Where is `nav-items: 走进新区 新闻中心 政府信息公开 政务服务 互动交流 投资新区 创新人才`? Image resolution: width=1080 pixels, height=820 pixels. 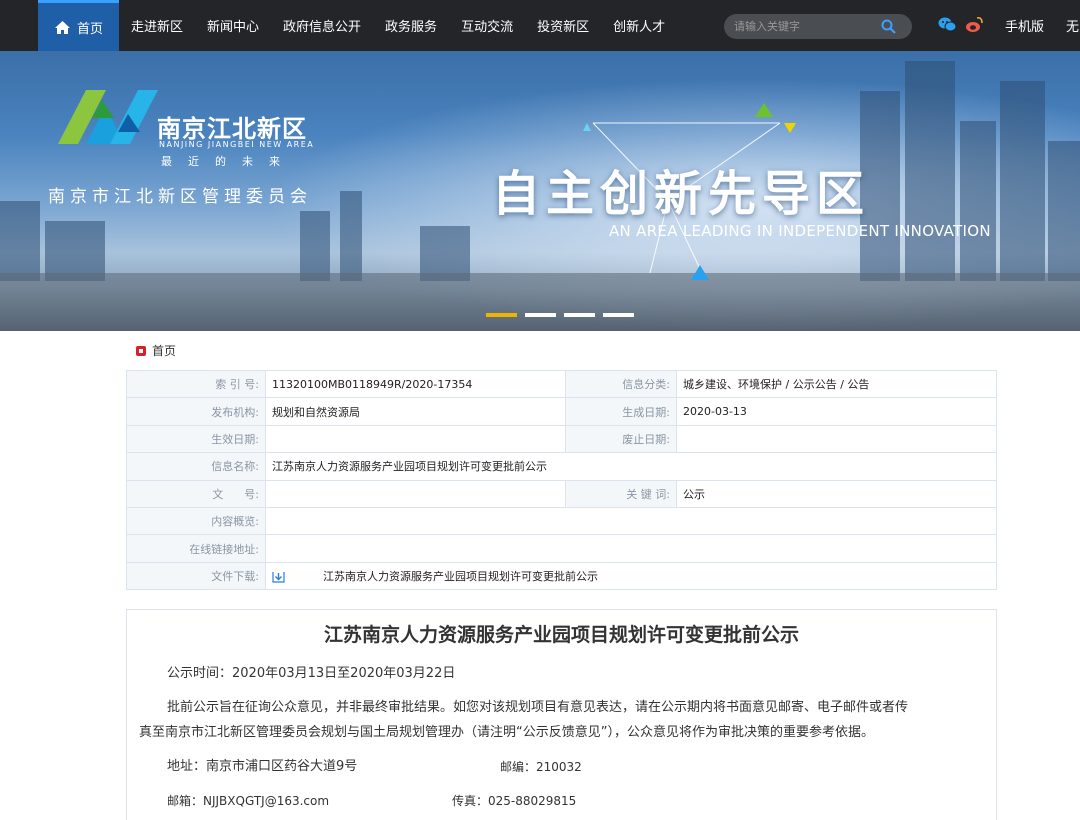 nav-items: 走进新区 新闻中心 政府信息公开 政务服务 互动交流 投资新区 创新人才 is located at coordinates (410, 25).